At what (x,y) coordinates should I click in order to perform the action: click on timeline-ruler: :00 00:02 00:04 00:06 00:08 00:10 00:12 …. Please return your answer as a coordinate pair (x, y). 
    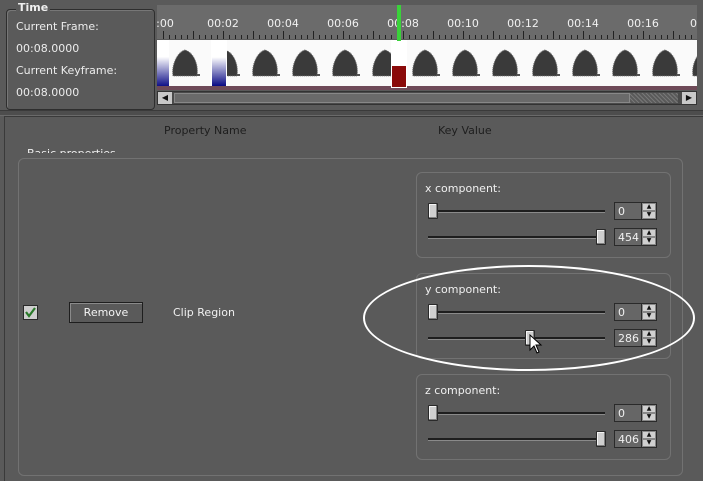
    Looking at the image, I should click on (427, 22).